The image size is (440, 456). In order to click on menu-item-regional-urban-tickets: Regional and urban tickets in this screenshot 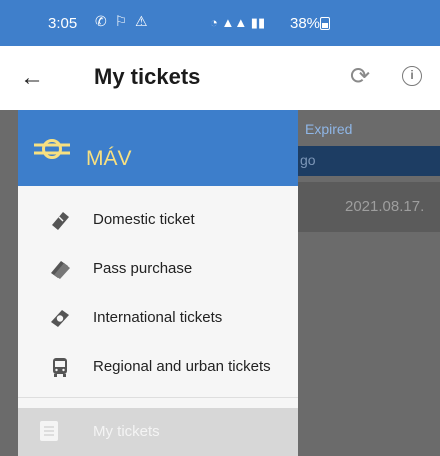, I will do `click(158, 367)`.